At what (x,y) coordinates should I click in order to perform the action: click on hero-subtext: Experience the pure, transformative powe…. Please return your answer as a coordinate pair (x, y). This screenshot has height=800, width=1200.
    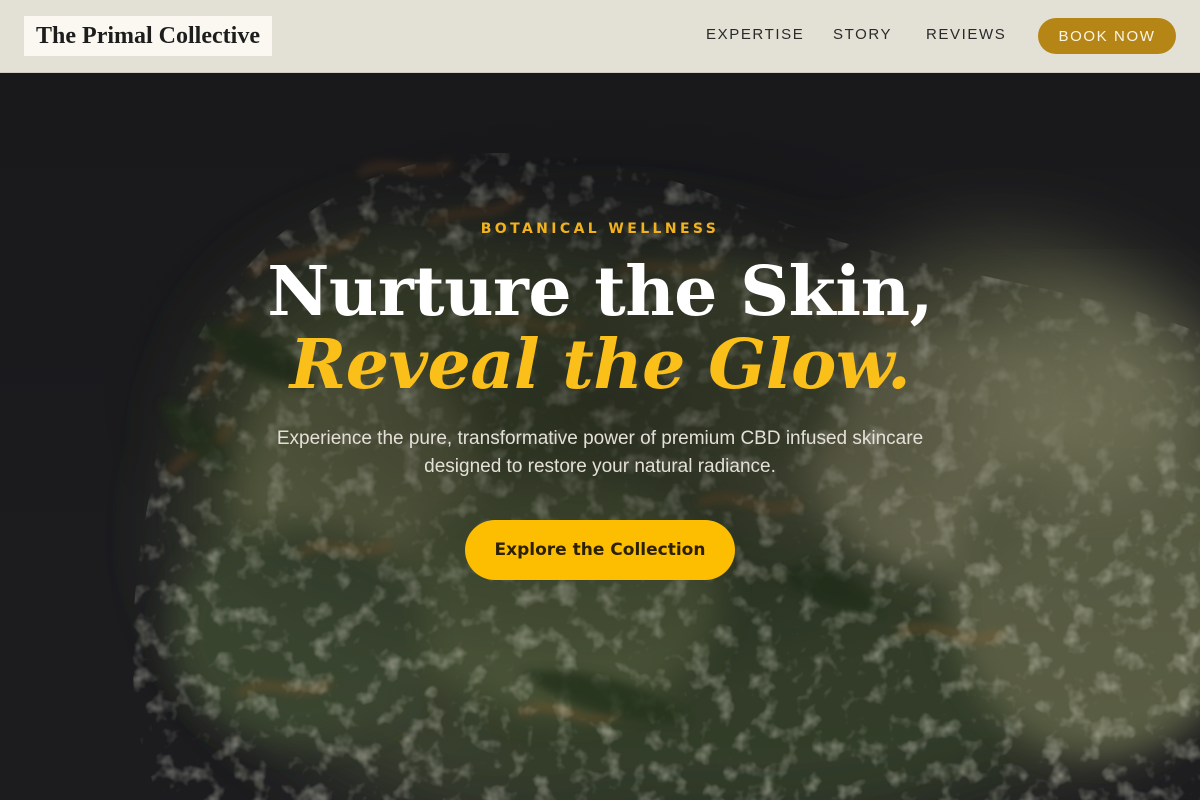
    Looking at the image, I should click on (600, 452).